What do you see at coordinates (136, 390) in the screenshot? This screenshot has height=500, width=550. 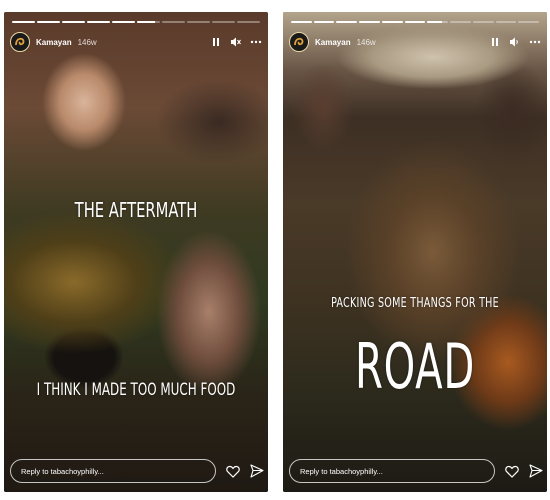 I see `caption-line-2: I THINK I MADE TOO MUCH FOOD` at bounding box center [136, 390].